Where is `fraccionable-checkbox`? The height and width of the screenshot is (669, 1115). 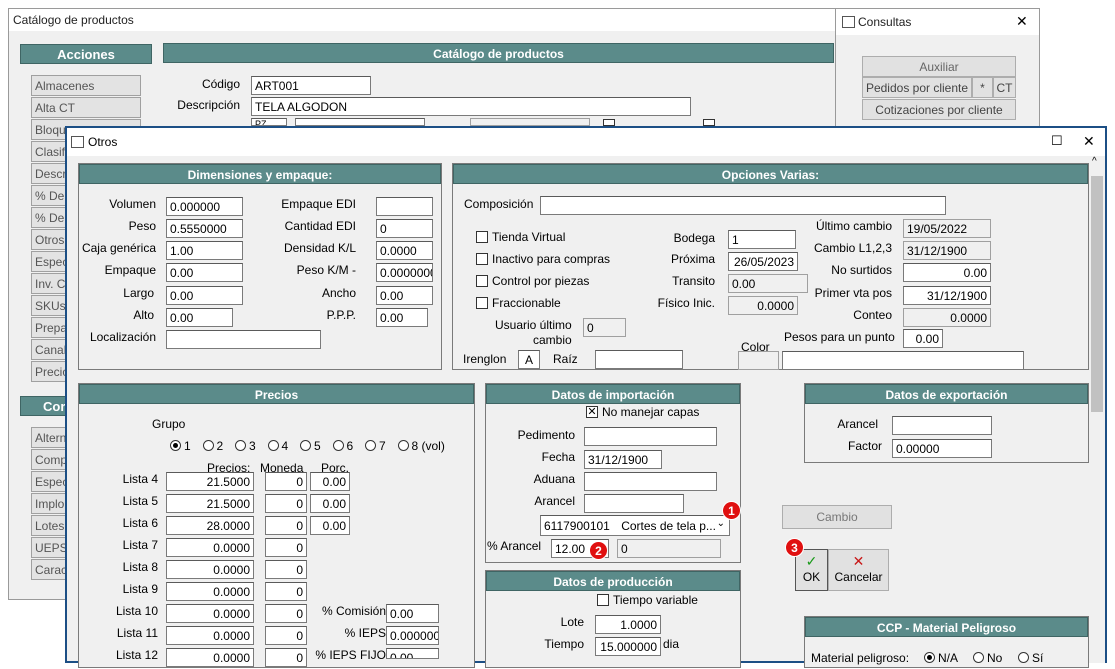
fraccionable-checkbox is located at coordinates (482, 303).